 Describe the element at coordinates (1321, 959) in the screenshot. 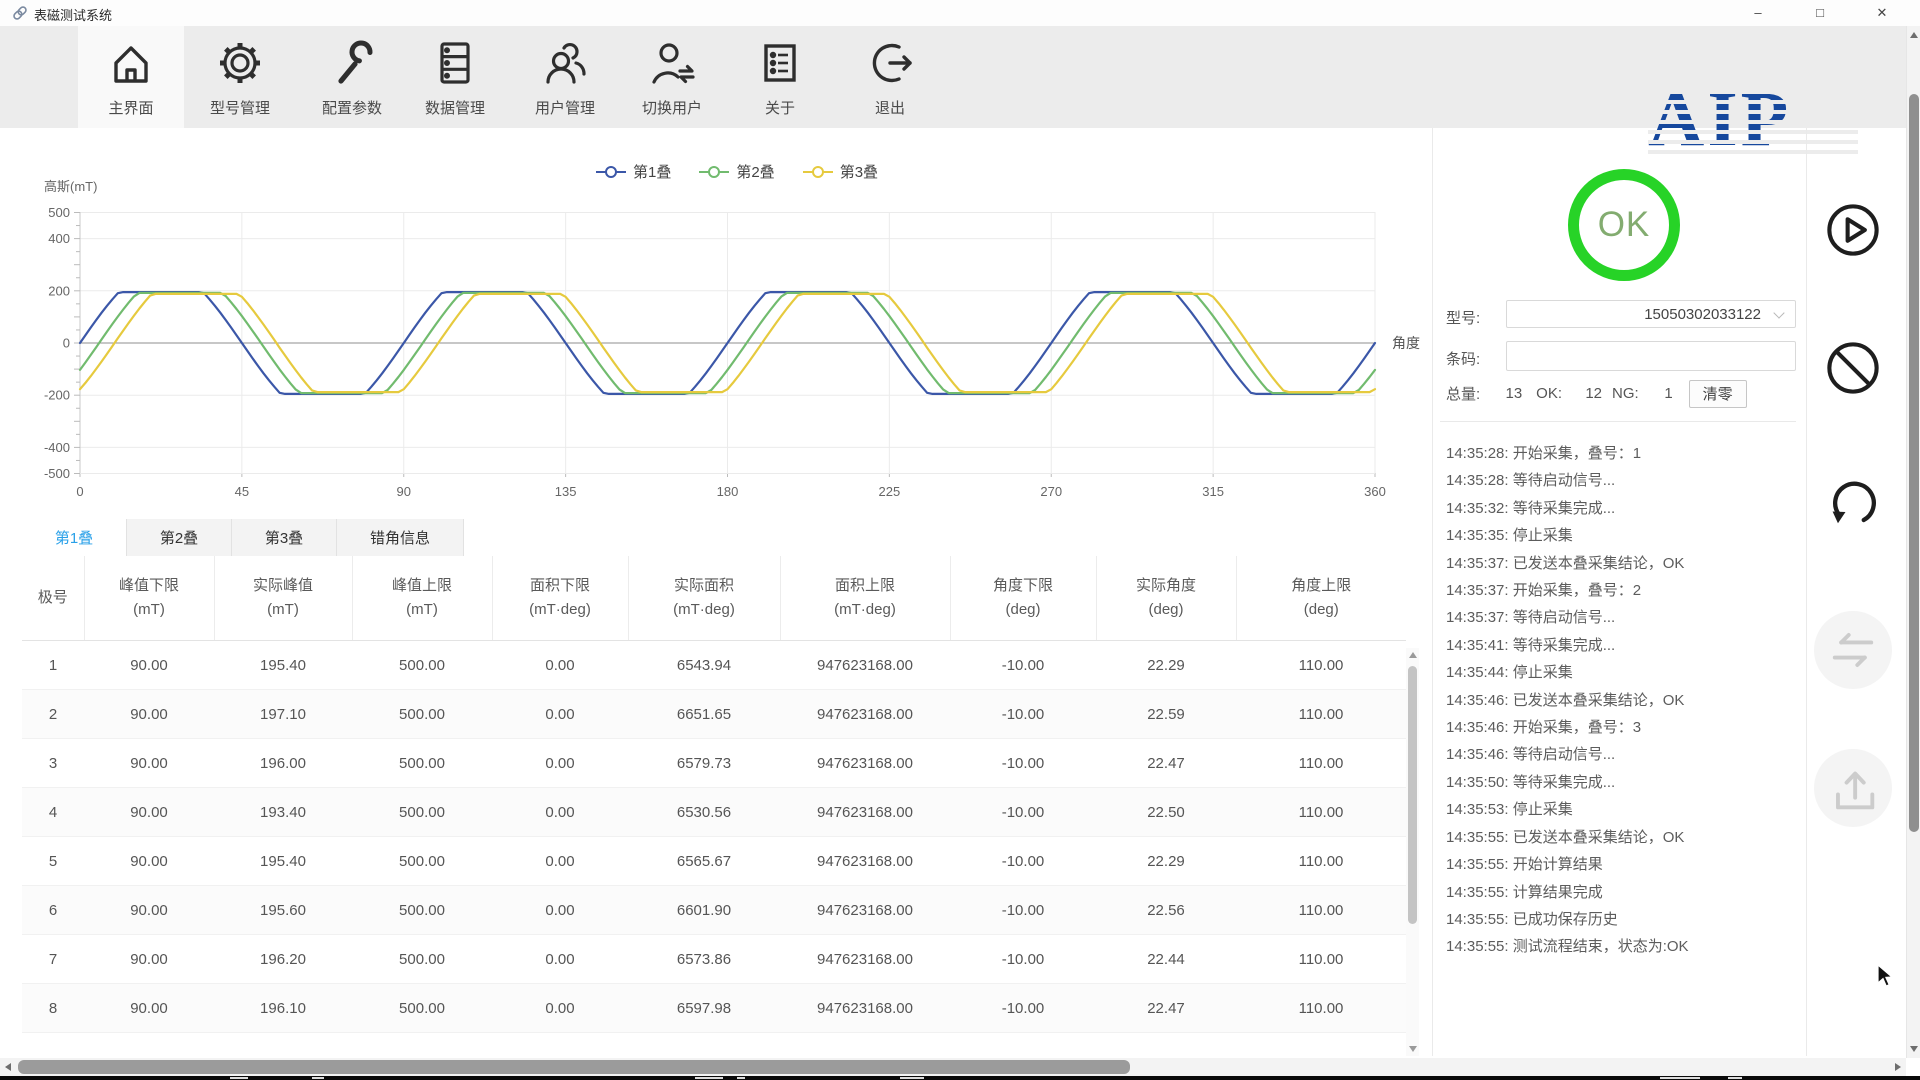

I see `table-cell: 110.00` at that location.